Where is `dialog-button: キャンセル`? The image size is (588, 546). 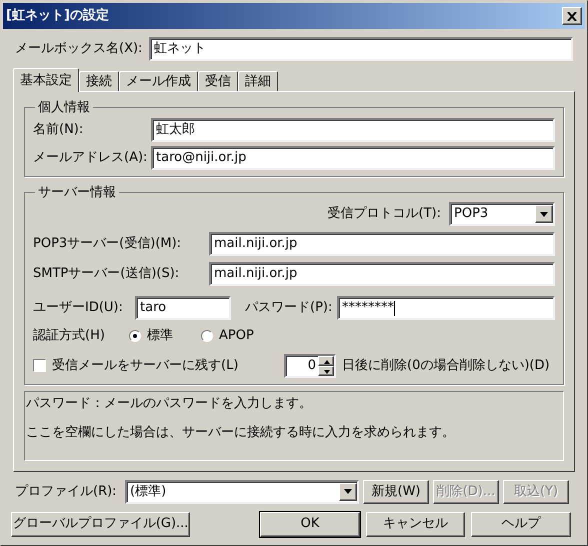
dialog-button: キャンセル is located at coordinates (416, 524).